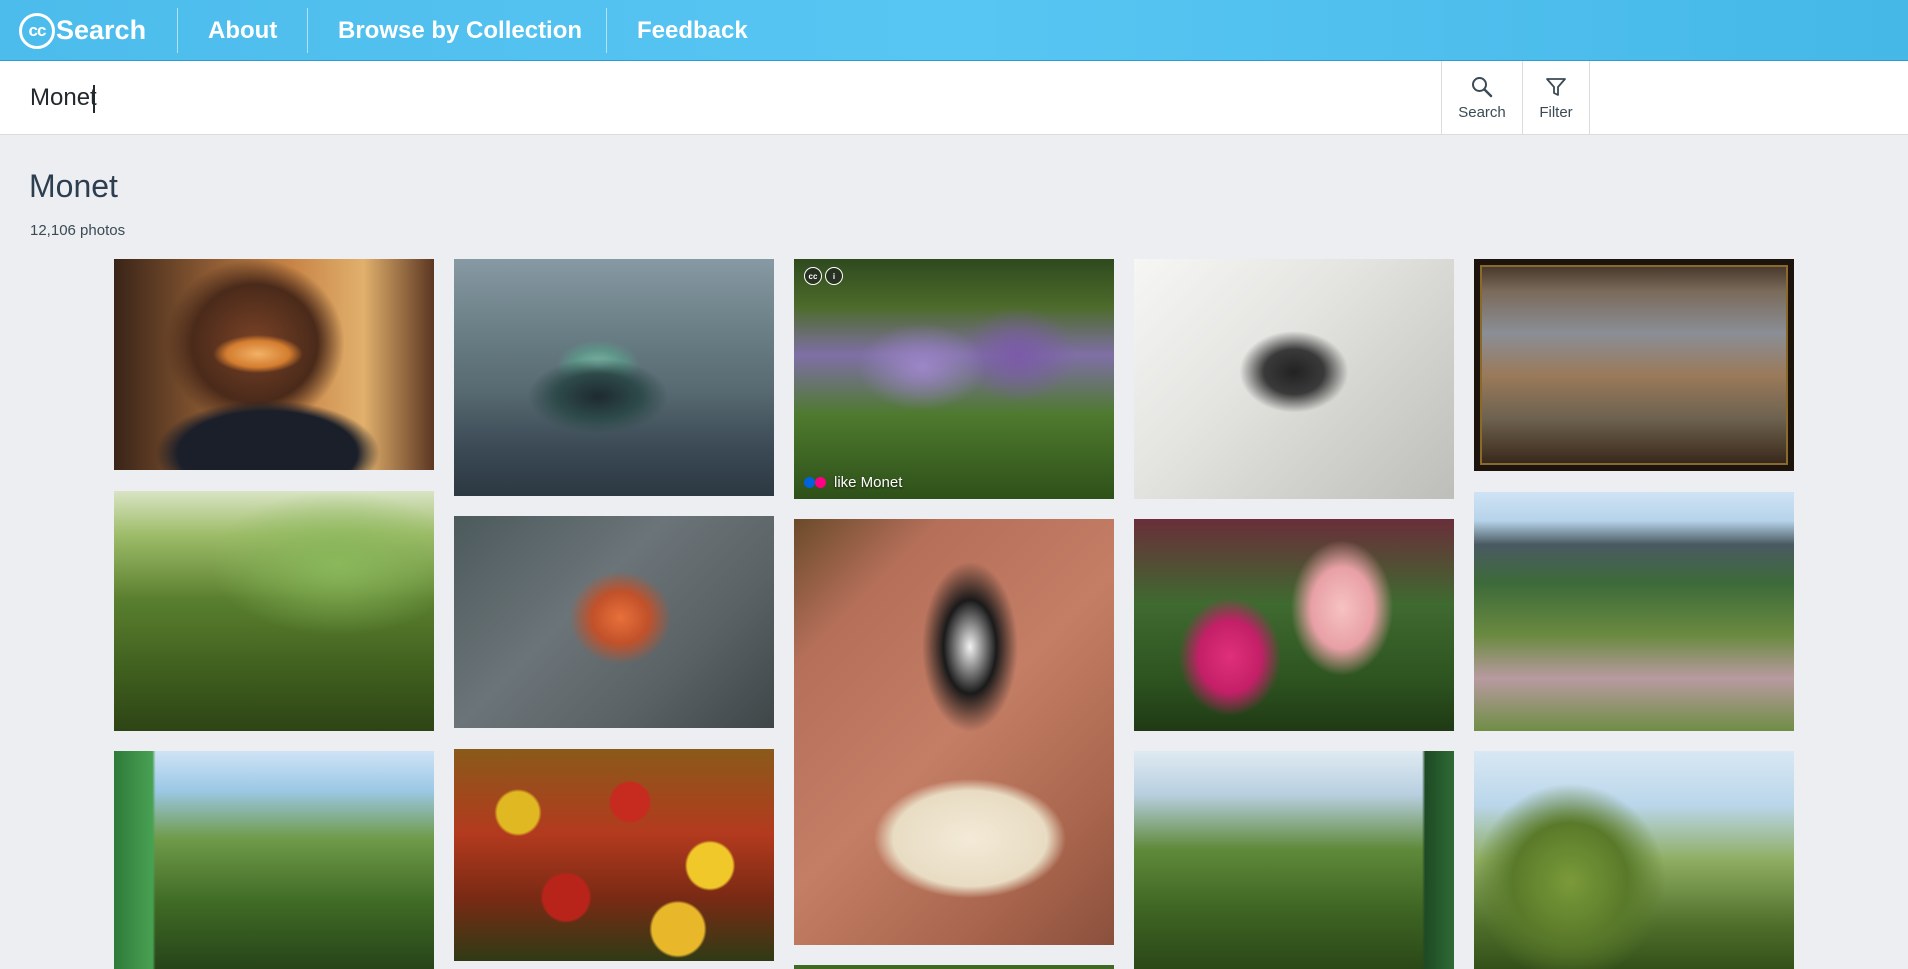 The image size is (1908, 969). What do you see at coordinates (460, 30) in the screenshot?
I see `nav-browse-by-collection: Browse by Collection` at bounding box center [460, 30].